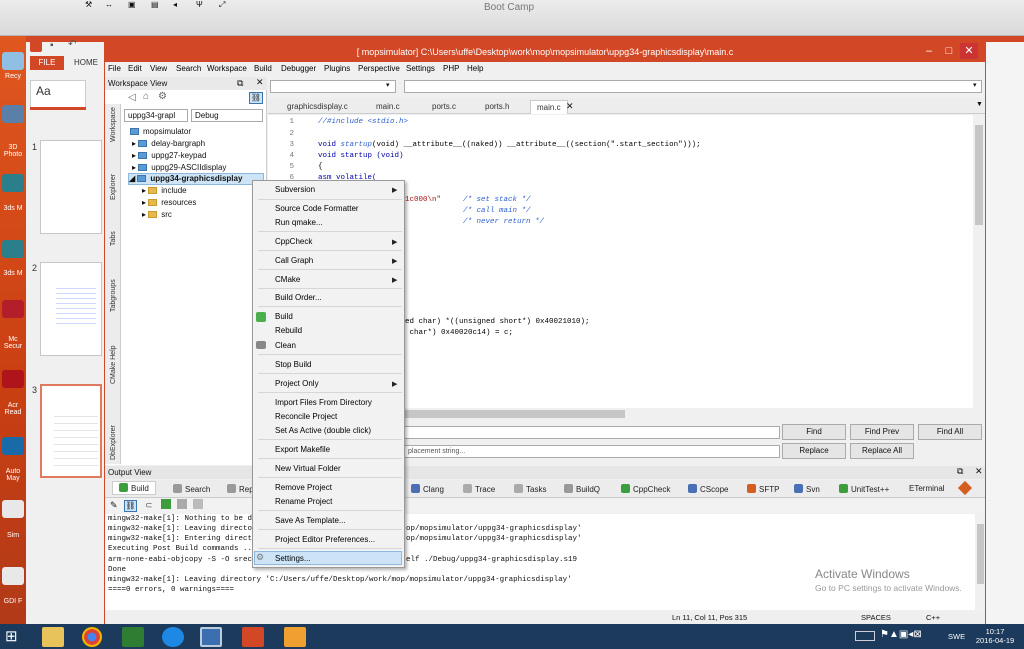 Image resolution: width=1024 pixels, height=649 pixels. I want to click on link-editor-icon: ⛓, so click(256, 98).